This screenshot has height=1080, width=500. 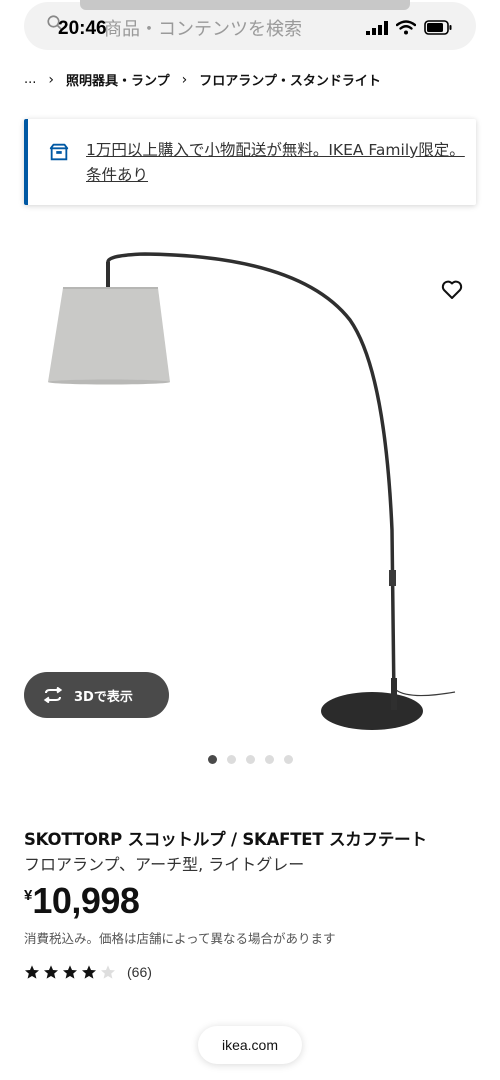 What do you see at coordinates (164, 864) in the screenshot?
I see `product-description: フロアランプ、アーチ型, ライトグレー` at bounding box center [164, 864].